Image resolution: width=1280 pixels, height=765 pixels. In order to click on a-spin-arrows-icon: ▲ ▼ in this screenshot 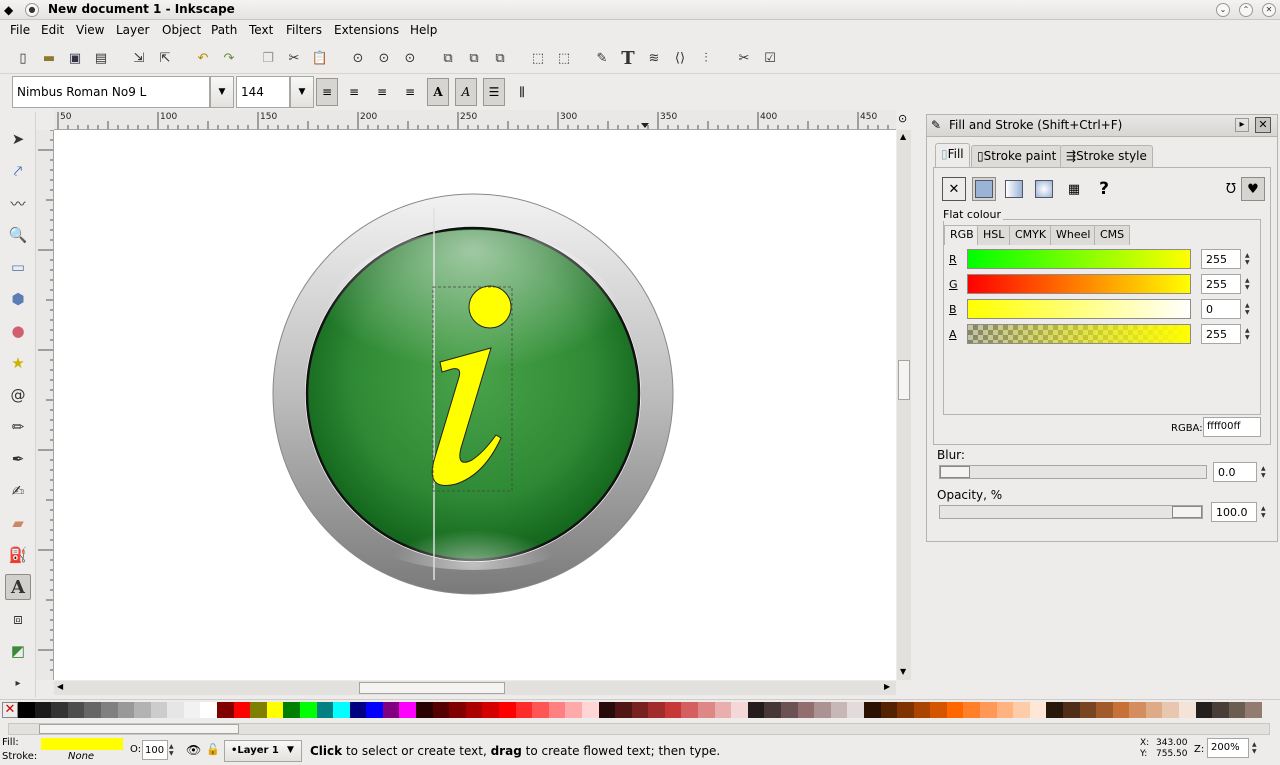, I will do `click(1247, 334)`.